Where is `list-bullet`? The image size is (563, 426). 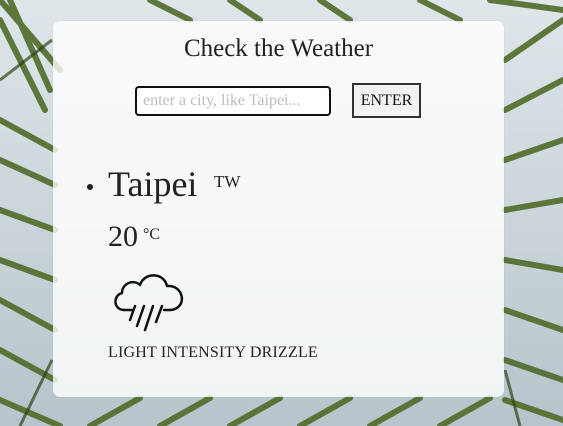 list-bullet is located at coordinates (90, 187).